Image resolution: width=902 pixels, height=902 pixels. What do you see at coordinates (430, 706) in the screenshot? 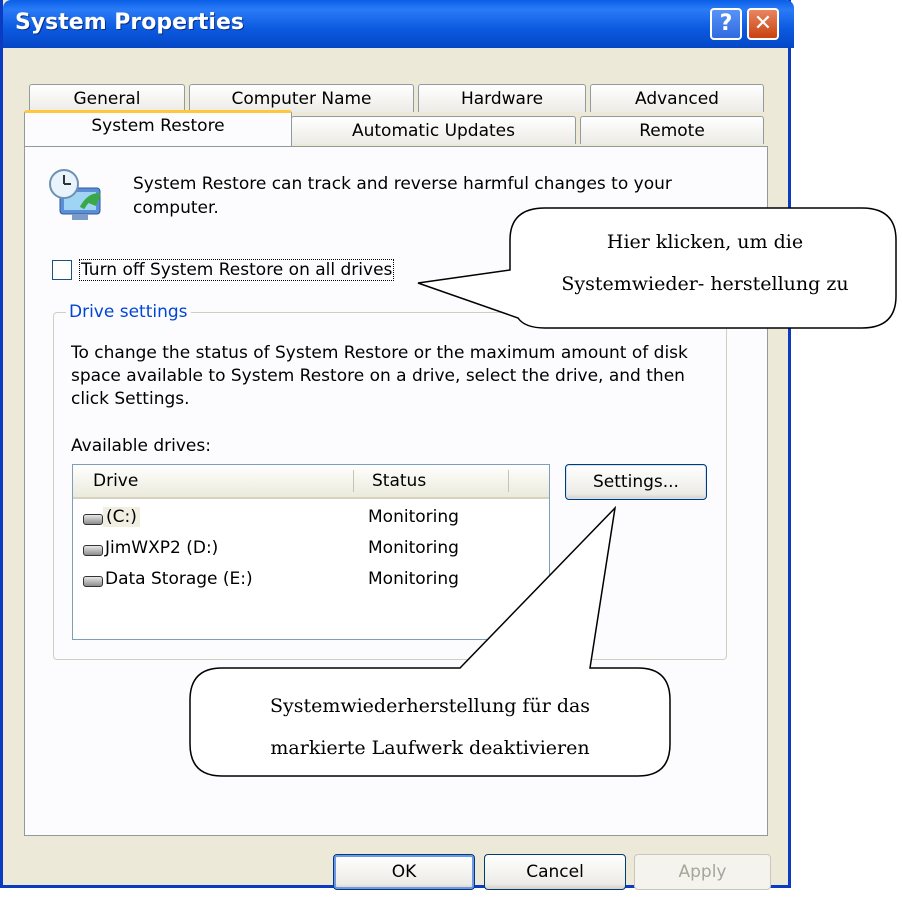
I see `callout-bottom-line1: Systemwiederherstellung für das` at bounding box center [430, 706].